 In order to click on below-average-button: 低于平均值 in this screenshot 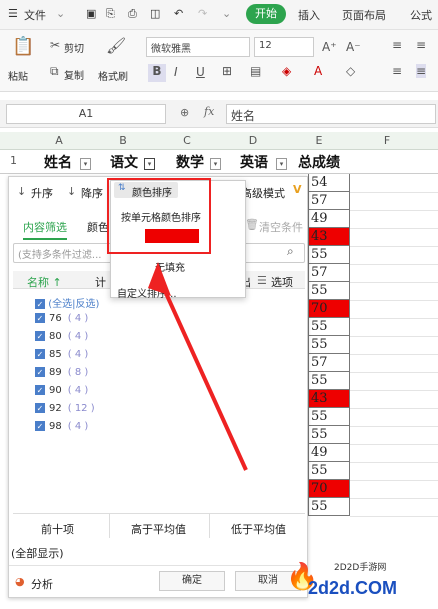, I will do `click(258, 529)`.